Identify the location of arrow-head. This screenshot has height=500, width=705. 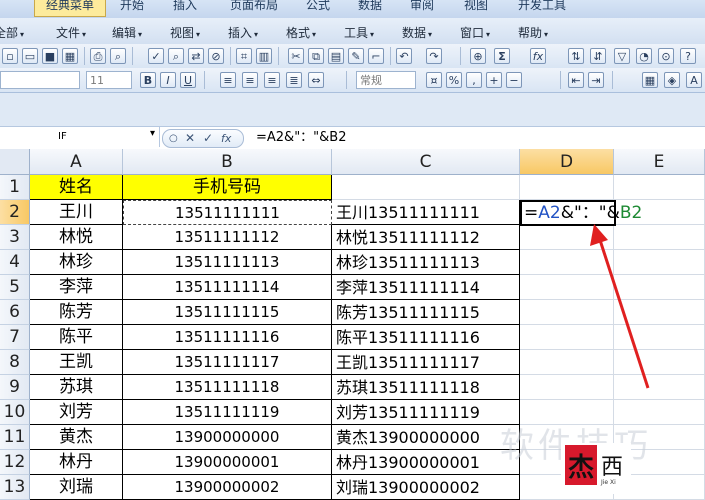
(599, 235).